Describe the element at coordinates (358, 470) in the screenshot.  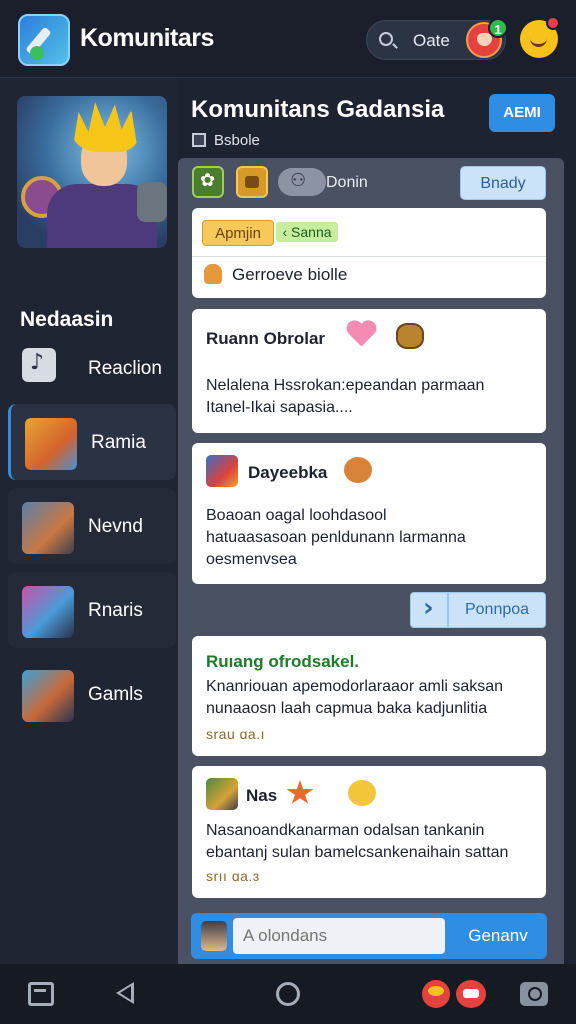
I see `puppy-sticker-icon` at that location.